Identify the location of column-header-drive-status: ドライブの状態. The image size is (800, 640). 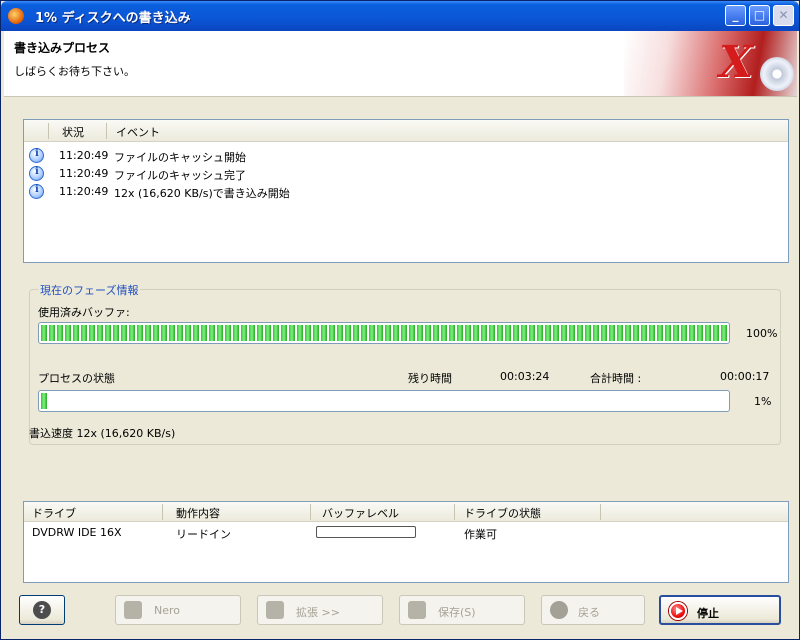
(502, 513).